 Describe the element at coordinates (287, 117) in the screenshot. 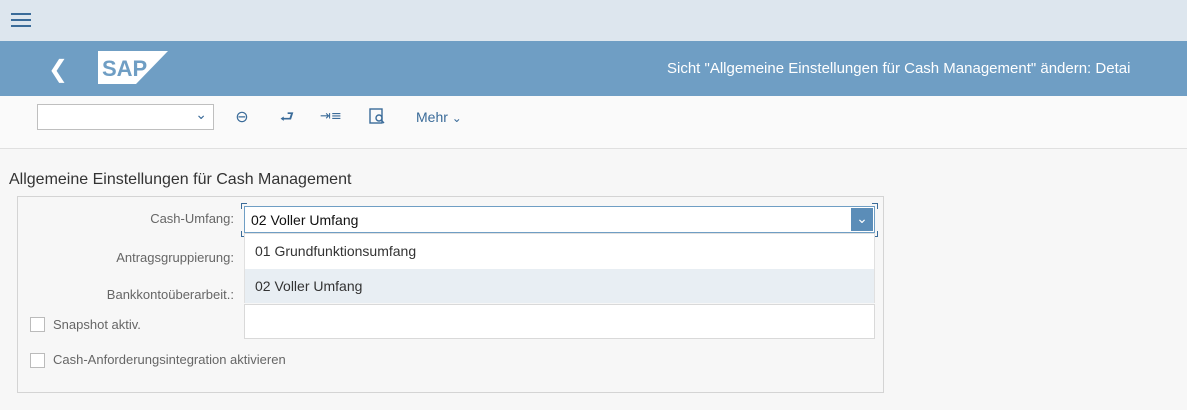

I see `undo-icon: ⮐` at that location.